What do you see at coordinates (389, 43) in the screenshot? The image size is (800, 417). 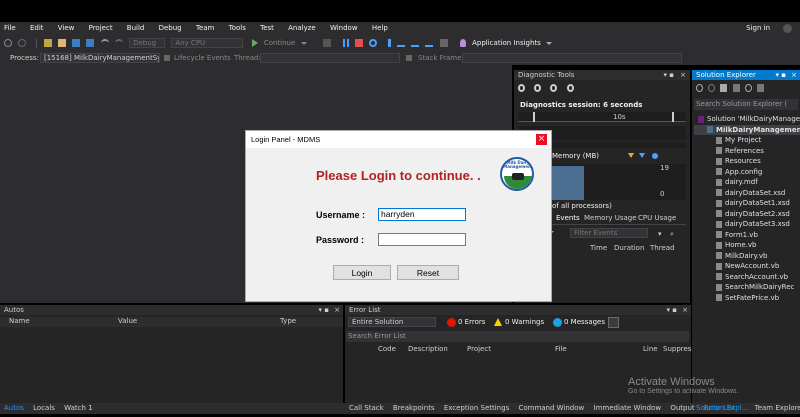 I see `show-next-statement-icon` at bounding box center [389, 43].